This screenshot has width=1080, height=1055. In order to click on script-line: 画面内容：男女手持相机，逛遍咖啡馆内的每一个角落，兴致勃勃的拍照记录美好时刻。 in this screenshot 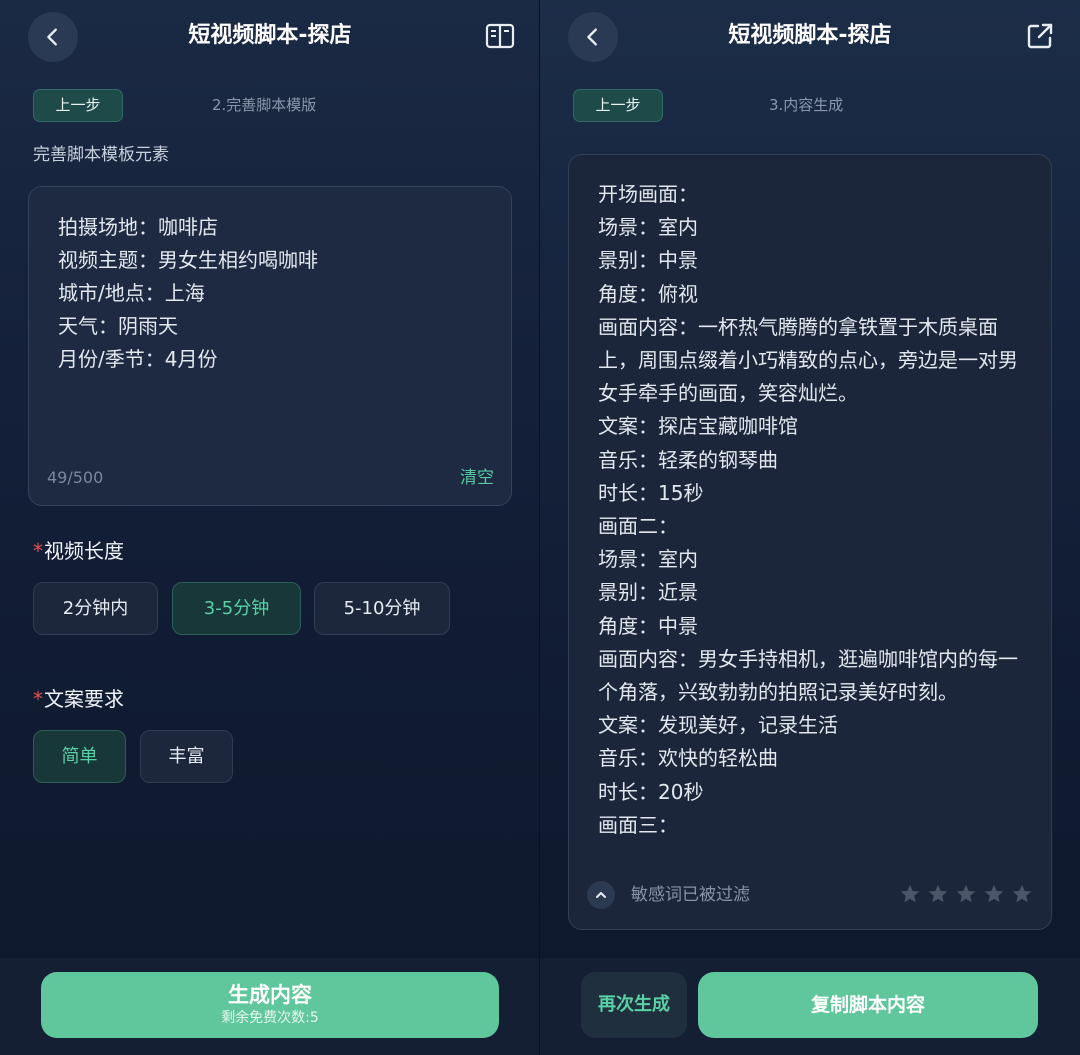, I will do `click(808, 675)`.